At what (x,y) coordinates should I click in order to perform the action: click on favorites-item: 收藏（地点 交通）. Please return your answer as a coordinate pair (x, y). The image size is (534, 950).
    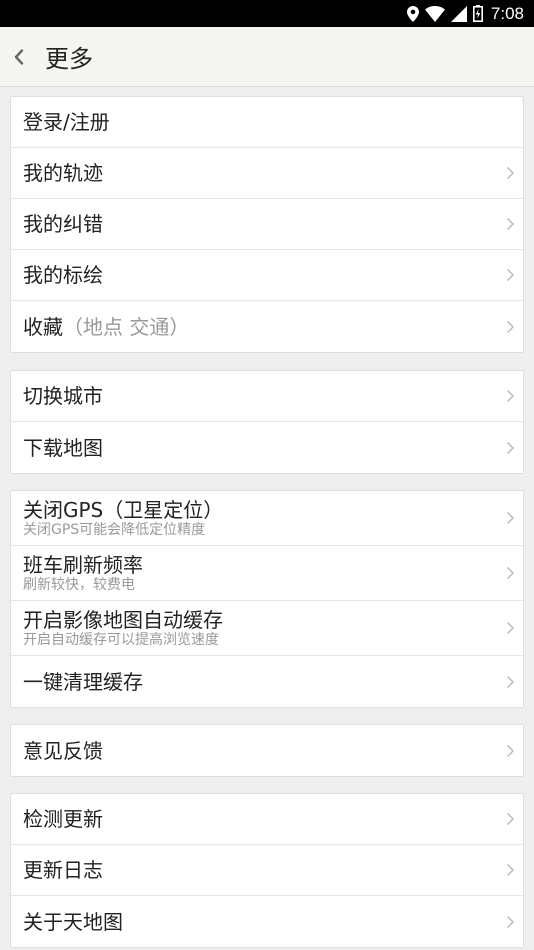
    Looking at the image, I should click on (267, 326).